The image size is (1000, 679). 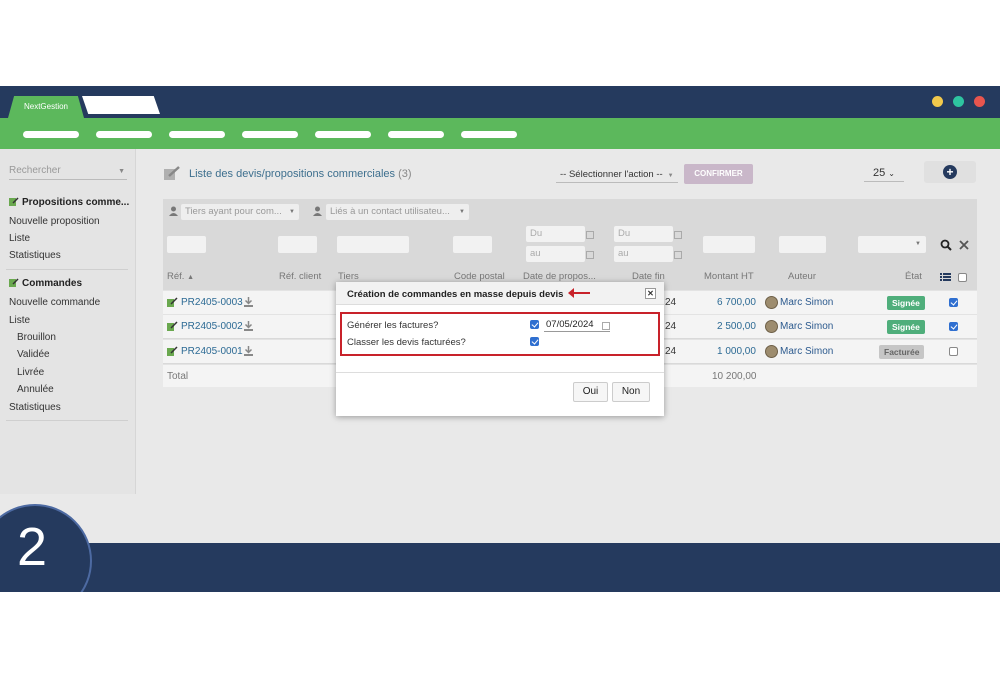 I want to click on column-header-ref-client: Réf. client, so click(x=300, y=276).